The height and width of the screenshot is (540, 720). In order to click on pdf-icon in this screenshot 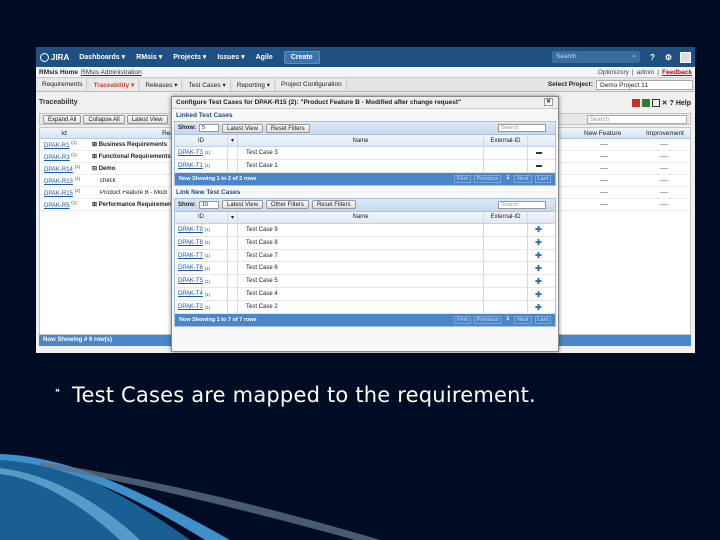, I will do `click(635, 103)`.